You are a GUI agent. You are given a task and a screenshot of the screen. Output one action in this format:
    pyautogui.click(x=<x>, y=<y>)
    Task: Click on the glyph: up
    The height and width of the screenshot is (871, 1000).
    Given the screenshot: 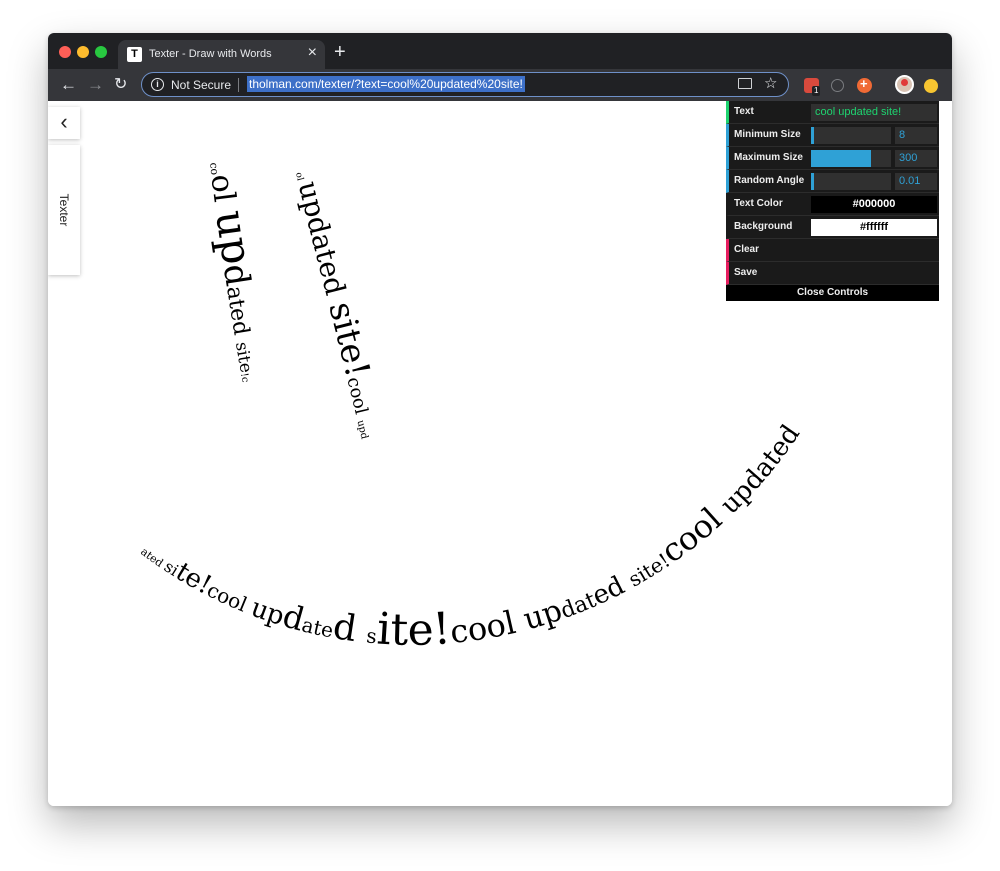 What is the action you would take?
    pyautogui.click(x=234, y=237)
    